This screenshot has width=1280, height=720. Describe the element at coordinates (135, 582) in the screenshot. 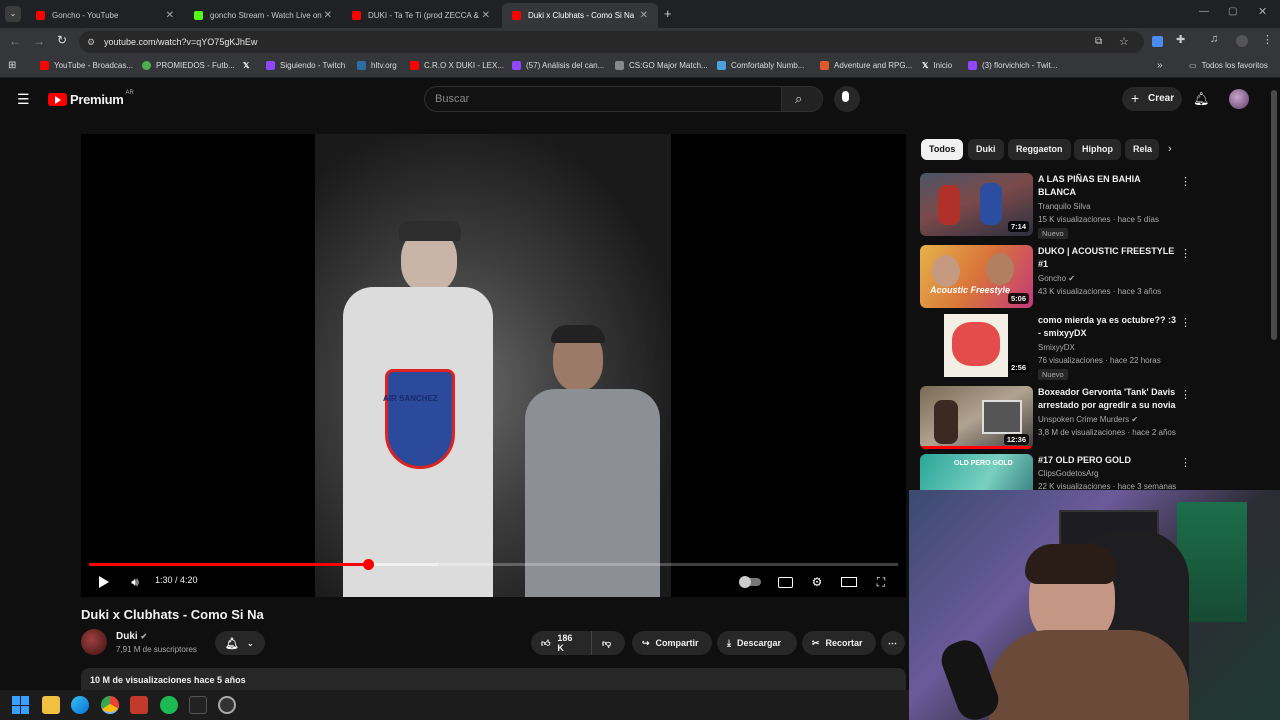

I see `volume-button: 🔊︎` at that location.